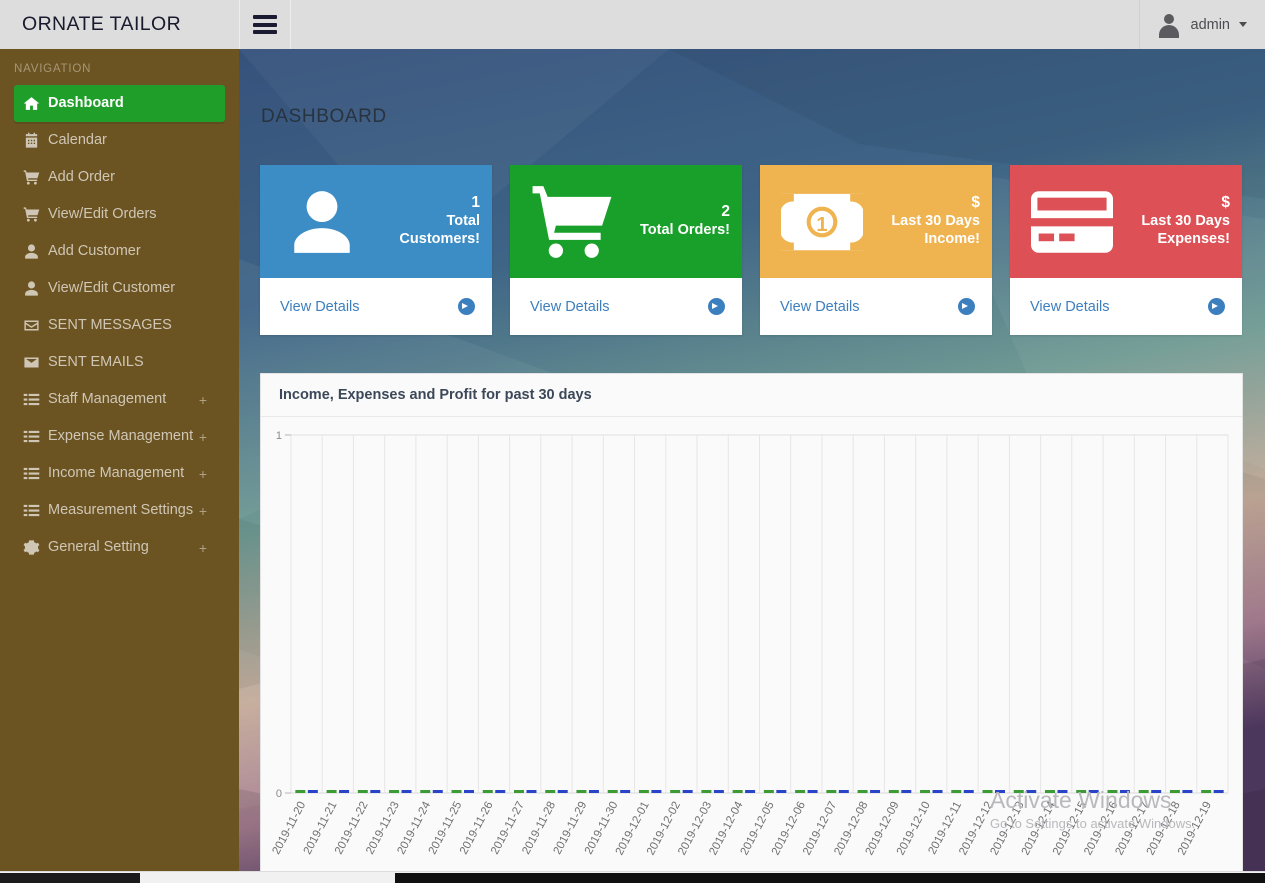  I want to click on stat-card-caption: Total Orders!, so click(685, 230).